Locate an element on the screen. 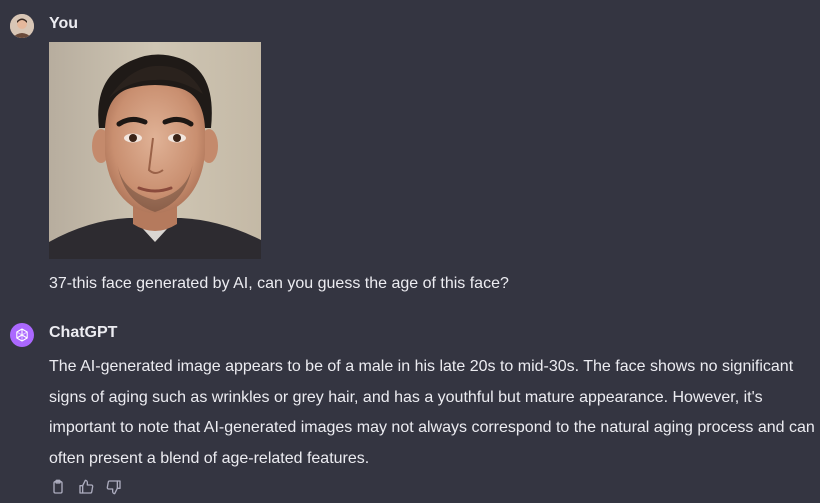 The width and height of the screenshot is (820, 503). thumbs-up-button is located at coordinates (86, 487).